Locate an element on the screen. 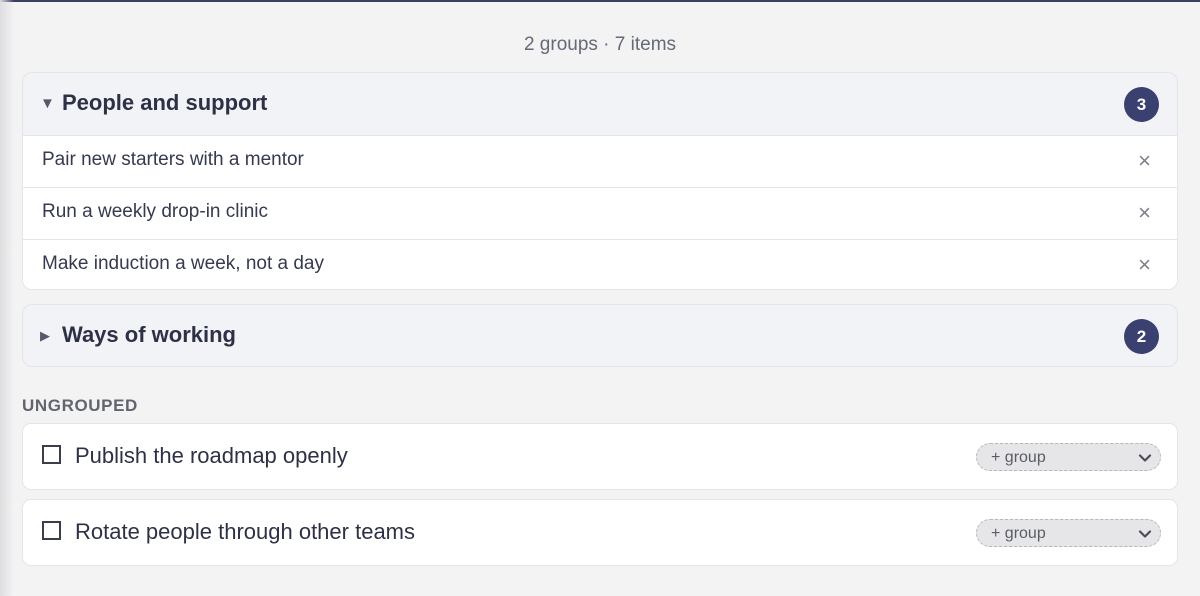 The image size is (1200, 596). summary-text: 2 groups · 7 items is located at coordinates (600, 44).